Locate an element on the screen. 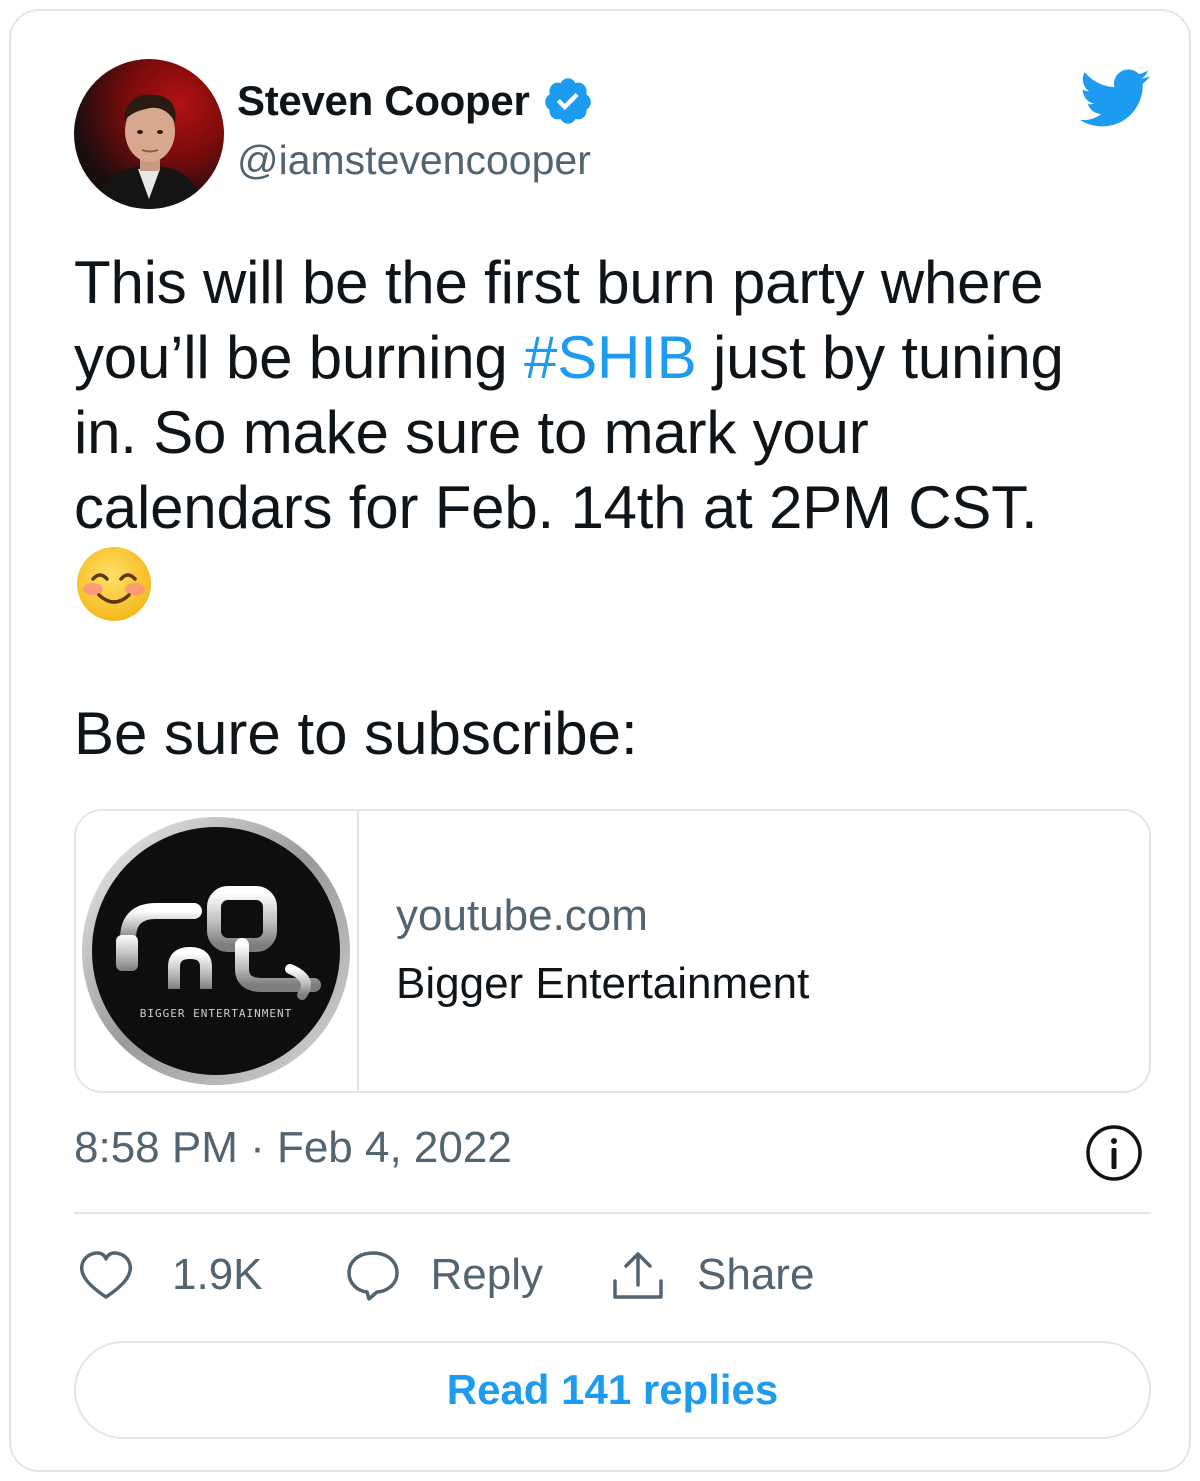 The height and width of the screenshot is (1481, 1200). logo-text: BIGGER ENTERTAINMENT is located at coordinates (216, 1013).